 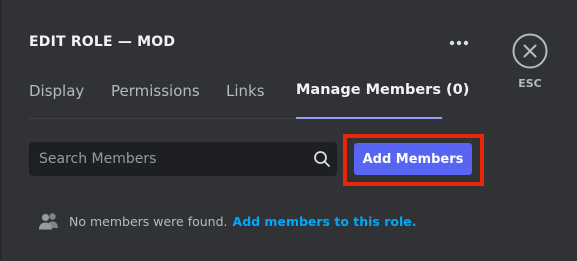 What do you see at coordinates (325, 221) in the screenshot?
I see `add-members-link: Add members to this role.` at bounding box center [325, 221].